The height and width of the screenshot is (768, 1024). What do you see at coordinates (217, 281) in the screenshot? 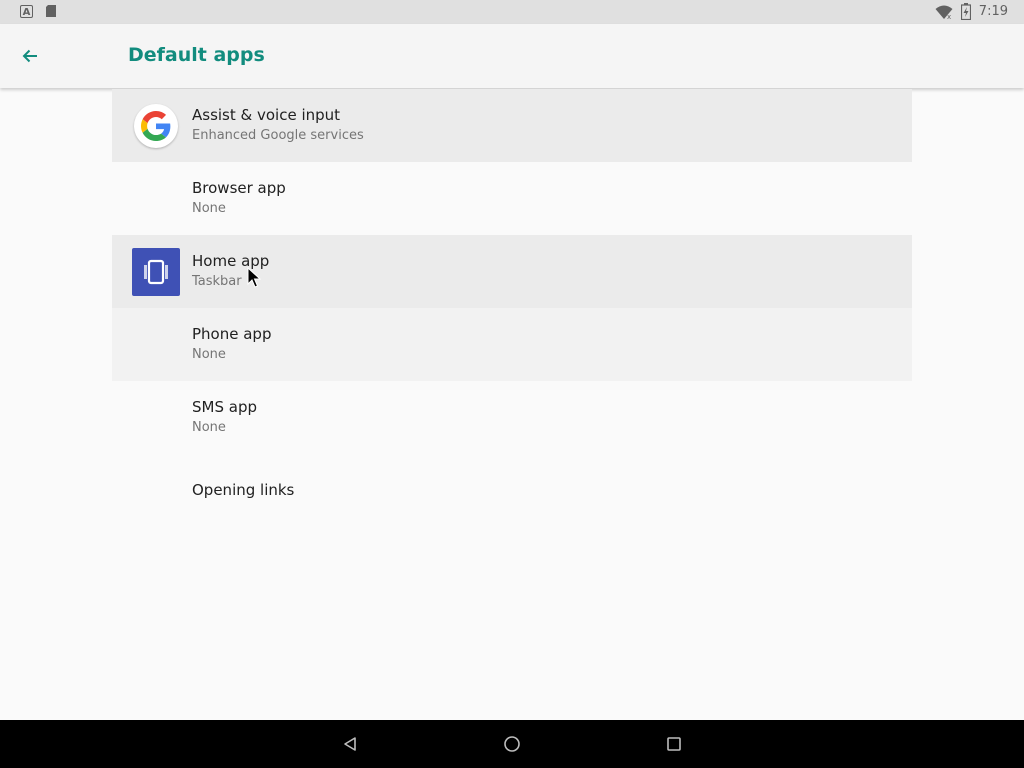
I see `item-subtitle: Taskbar` at bounding box center [217, 281].